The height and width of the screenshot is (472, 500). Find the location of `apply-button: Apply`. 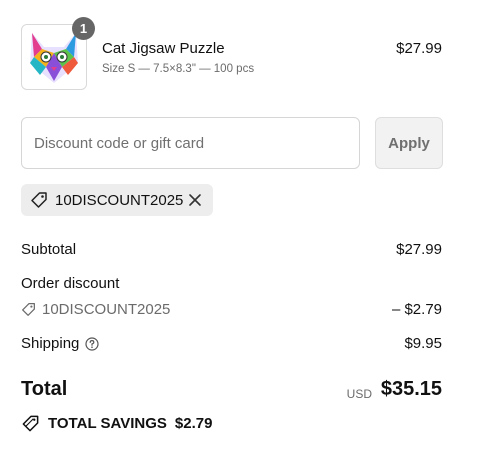

apply-button: Apply is located at coordinates (409, 143).